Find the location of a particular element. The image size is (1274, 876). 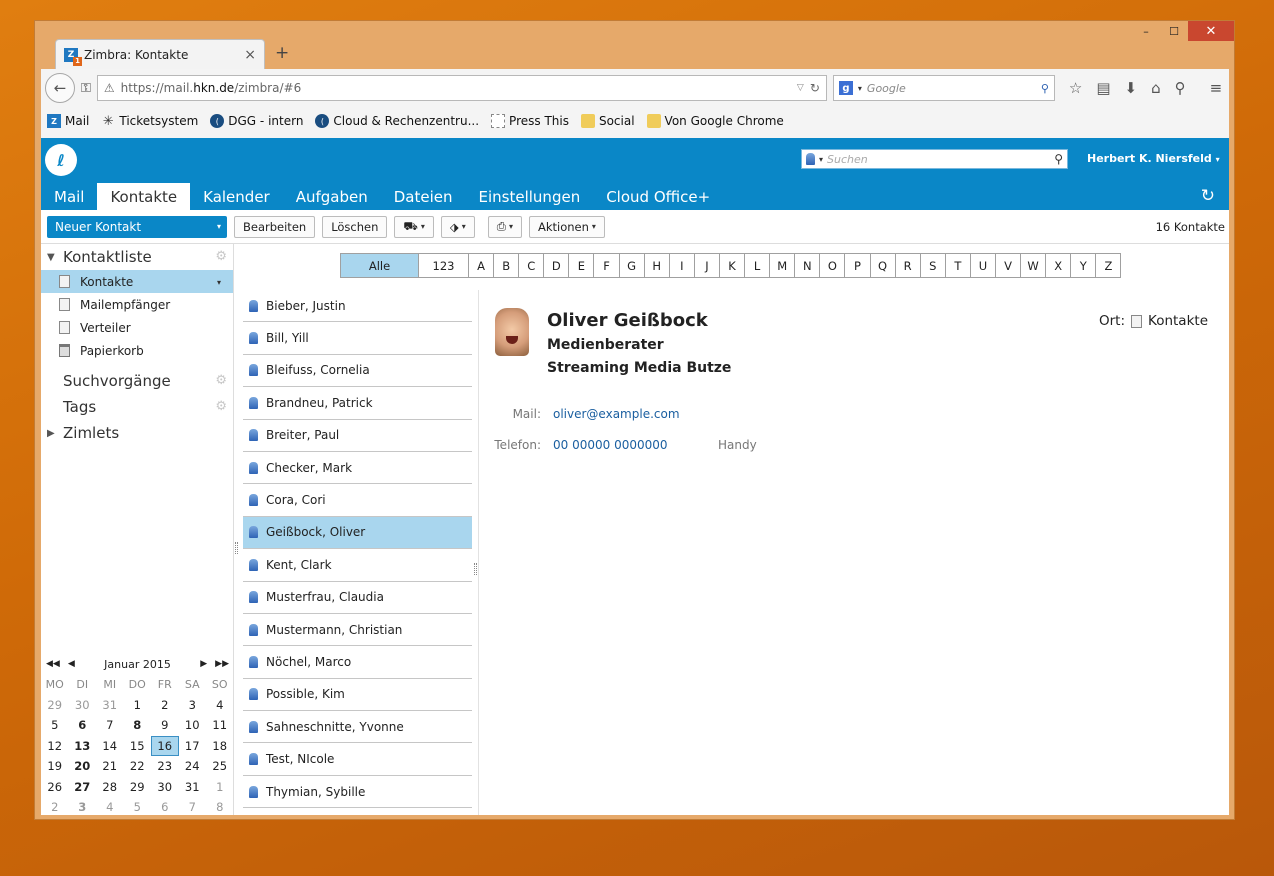

tab-einstellungen: Einstellungen is located at coordinates (530, 196).